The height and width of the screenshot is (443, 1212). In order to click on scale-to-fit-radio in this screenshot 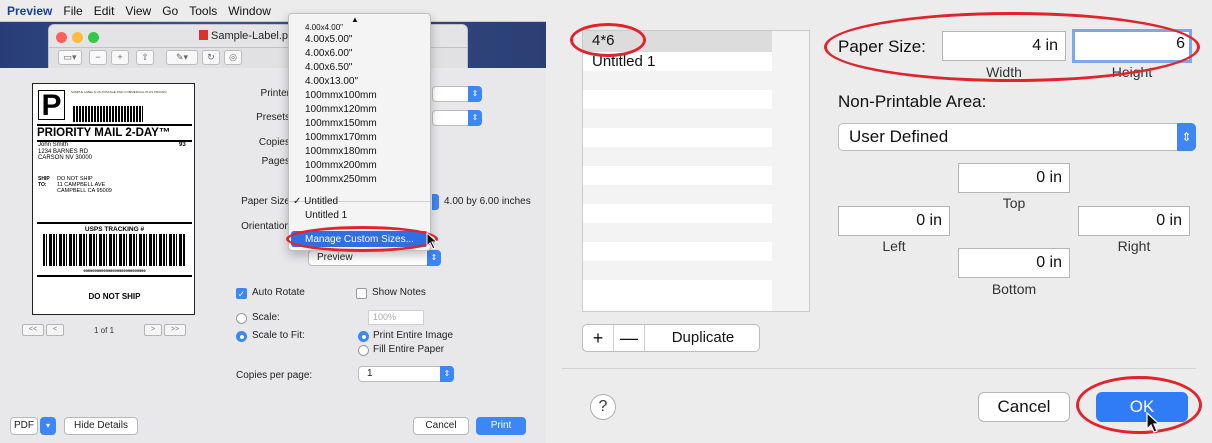, I will do `click(241, 336)`.